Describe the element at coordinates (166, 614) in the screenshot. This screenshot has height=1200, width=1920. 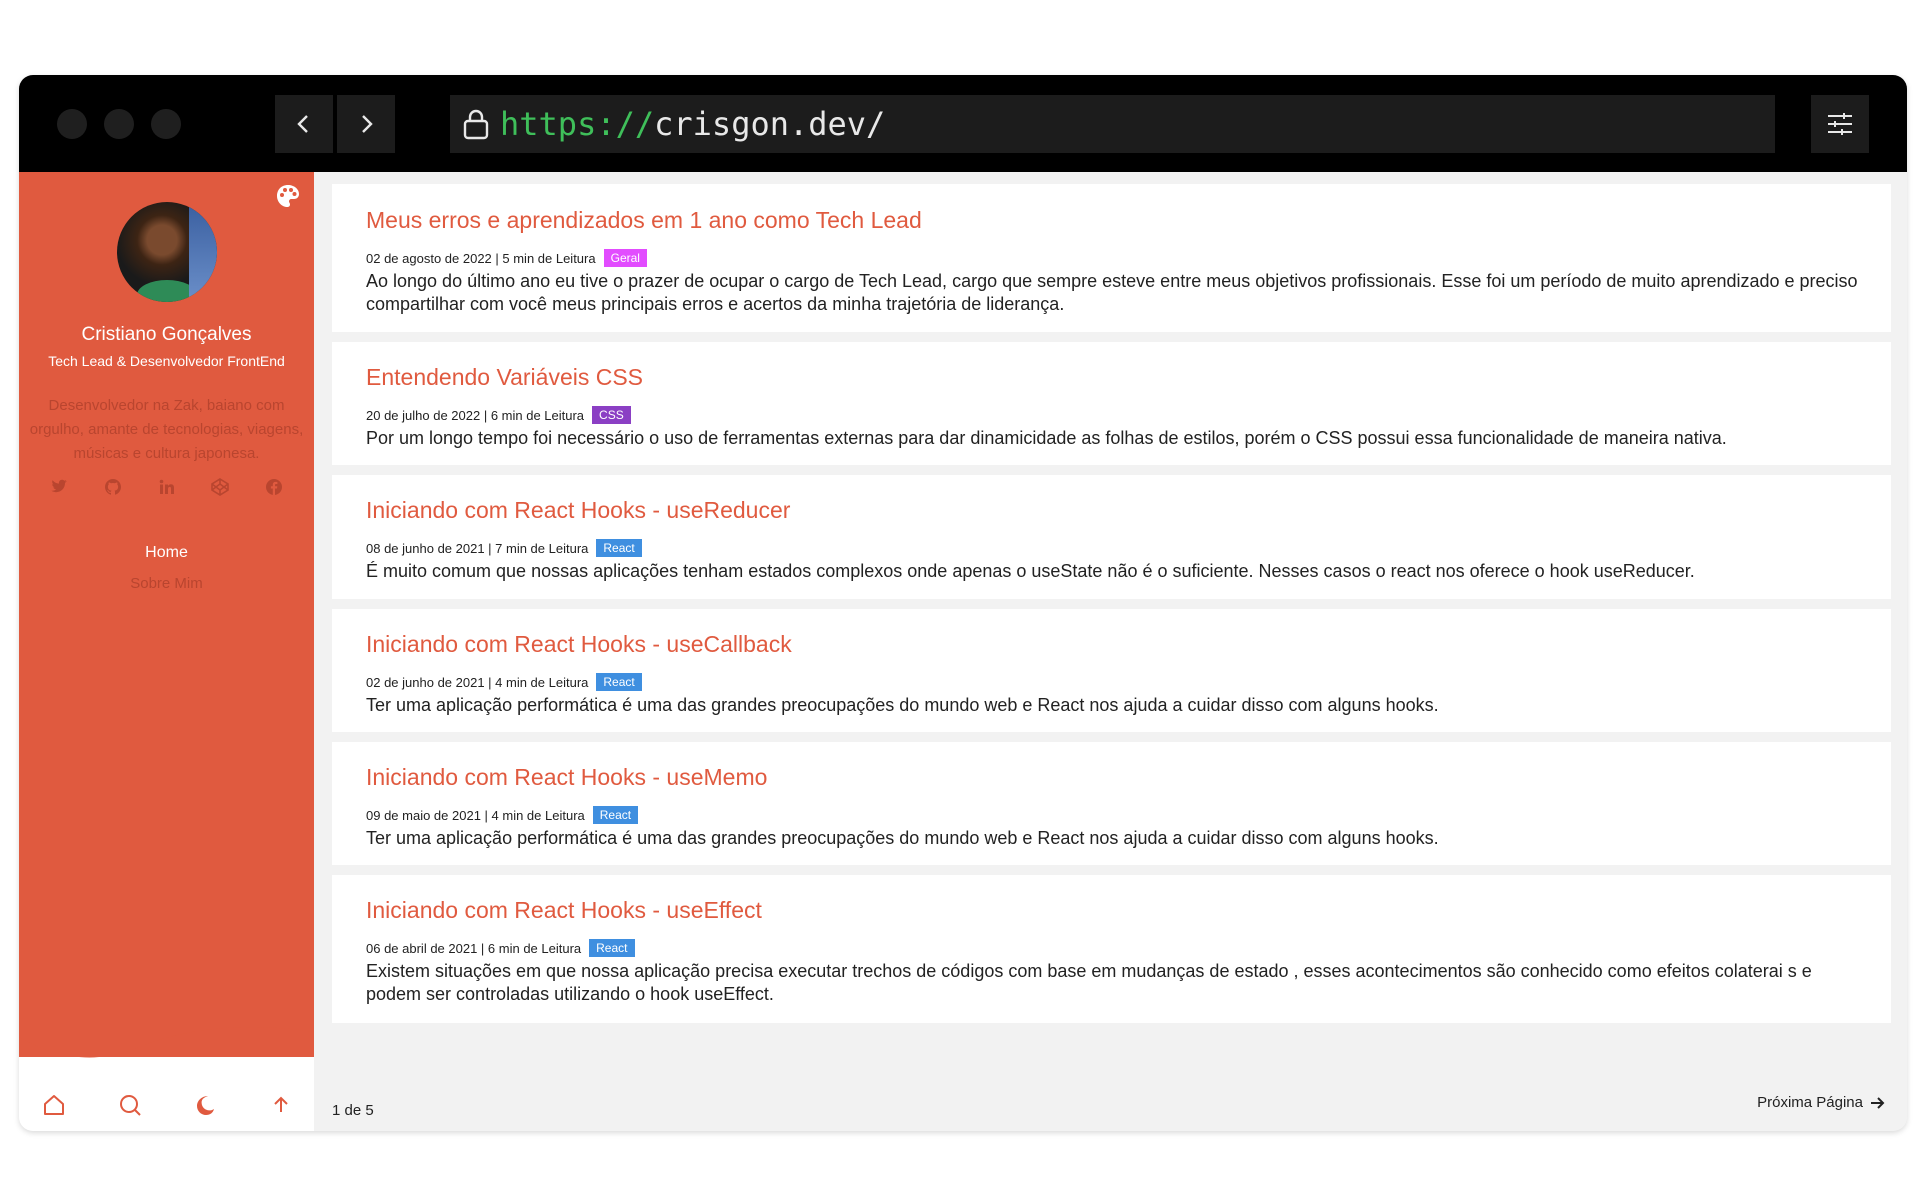
I see `sidebar-profile-panel` at that location.